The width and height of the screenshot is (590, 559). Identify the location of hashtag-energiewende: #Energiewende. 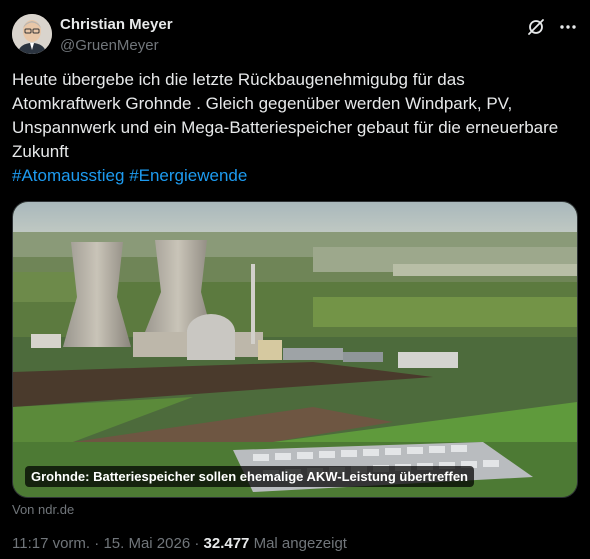
(188, 175).